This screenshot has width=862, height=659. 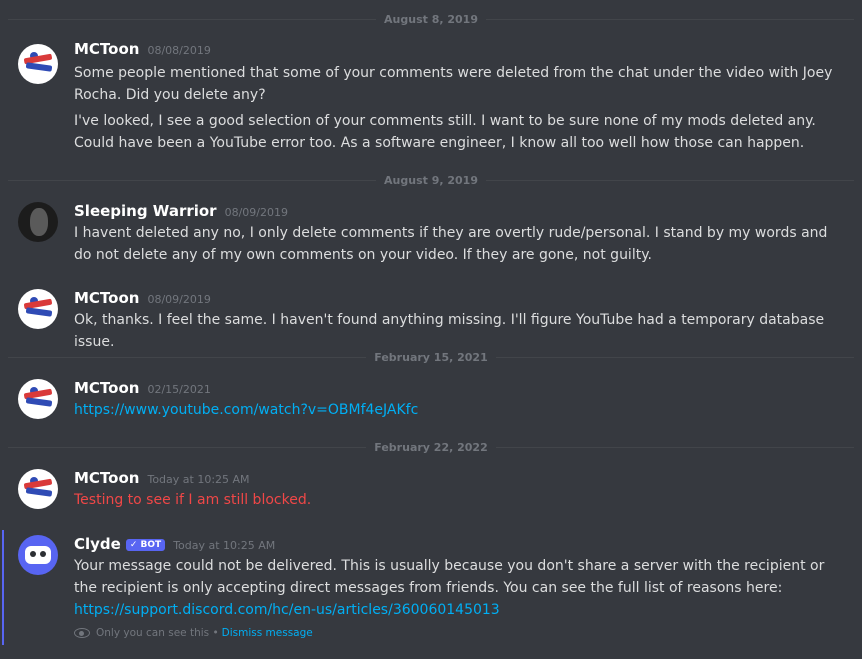 I want to click on robot-icon, so click(x=38, y=555).